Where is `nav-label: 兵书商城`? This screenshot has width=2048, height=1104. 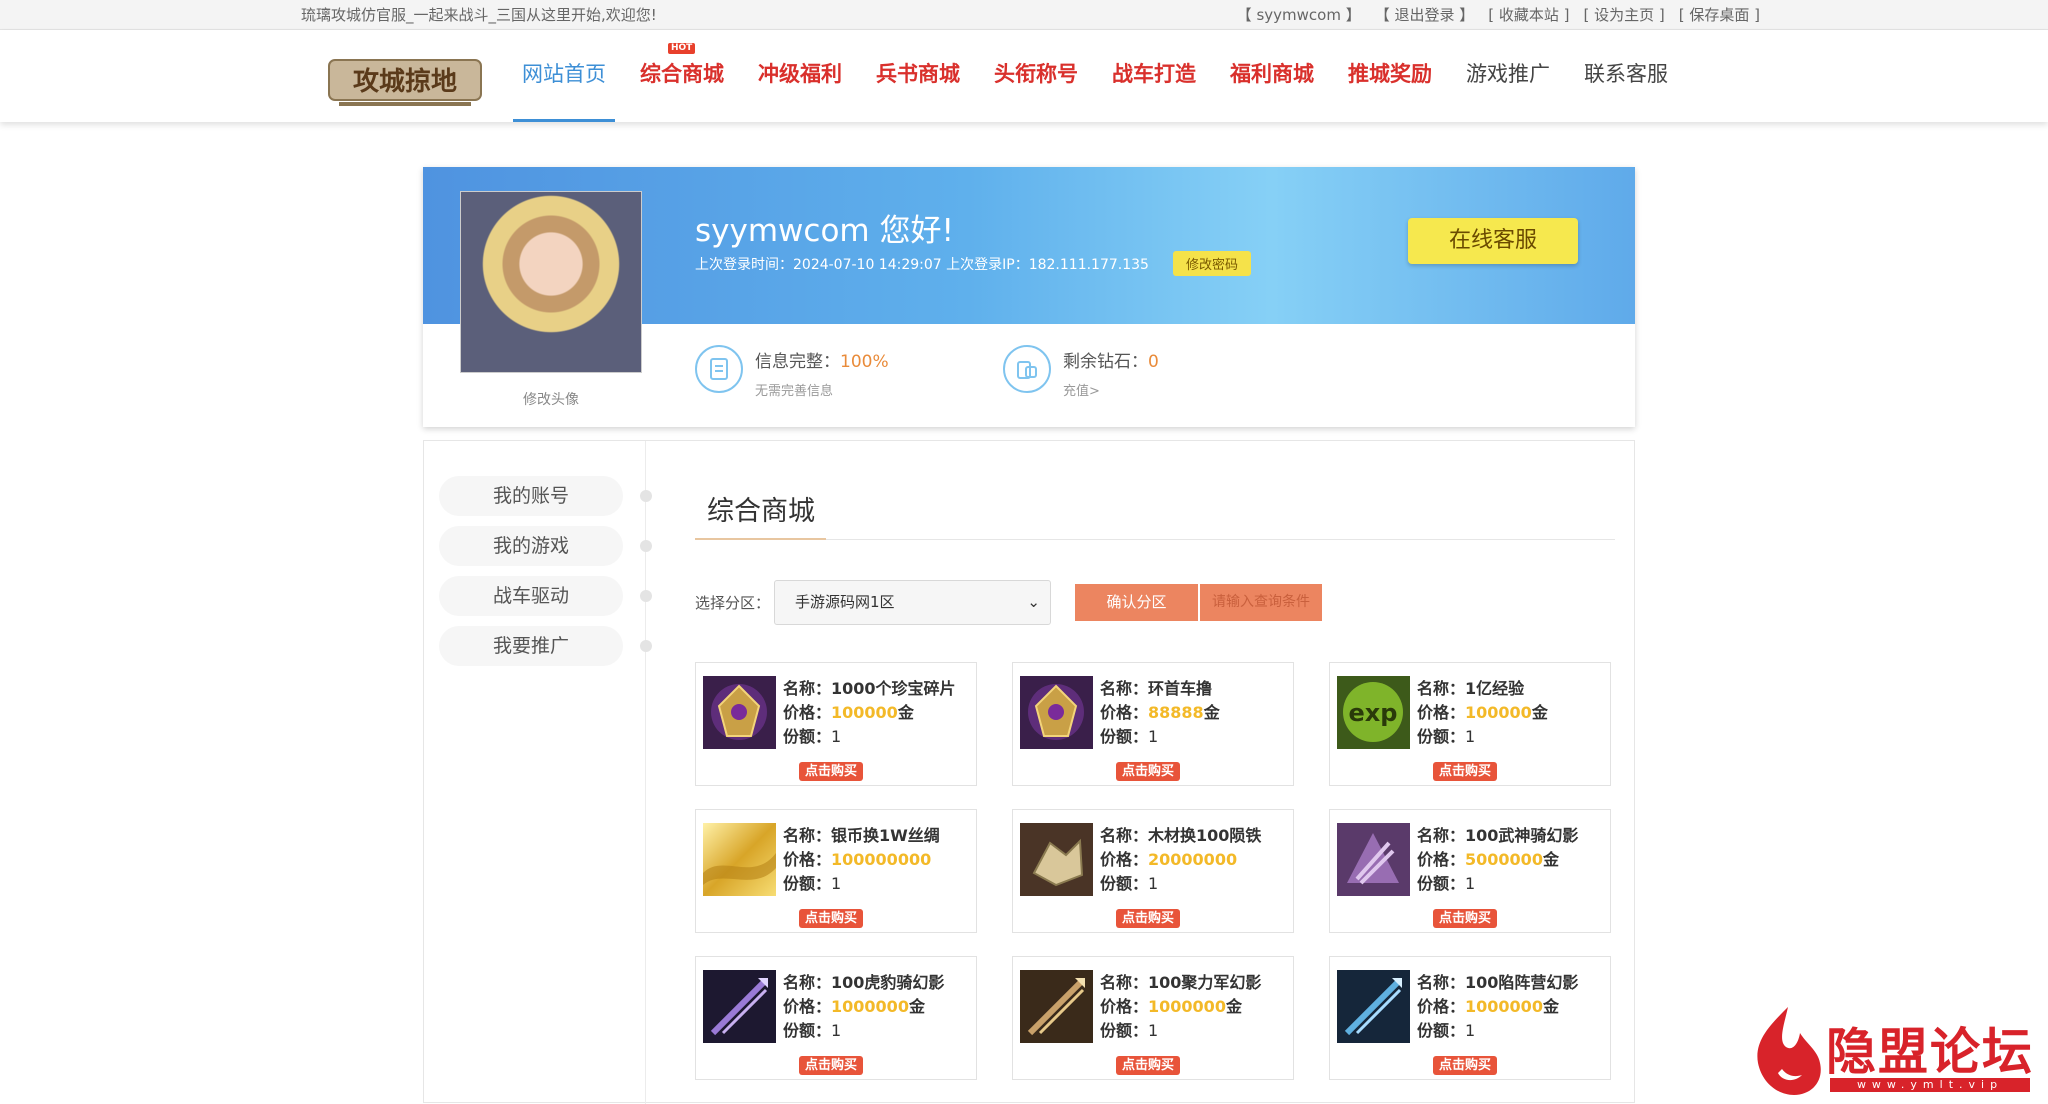
nav-label: 兵书商城 is located at coordinates (918, 74).